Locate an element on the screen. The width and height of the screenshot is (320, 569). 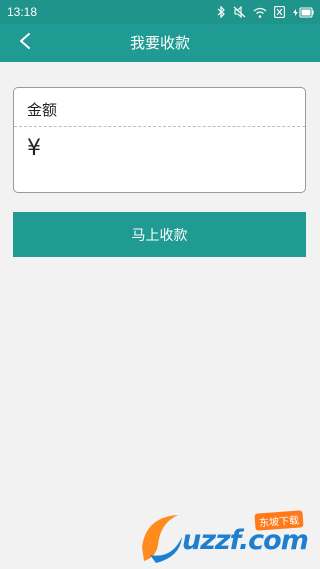
status-time: 13:18 is located at coordinates (22, 12).